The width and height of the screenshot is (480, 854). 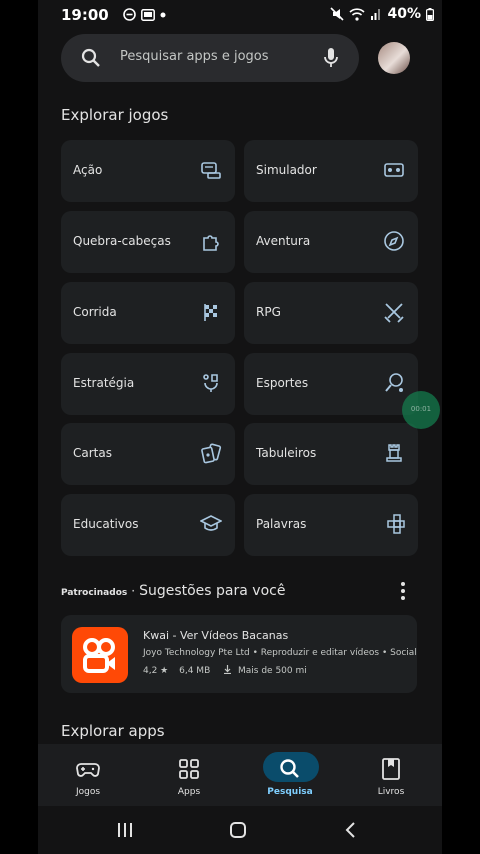 I want to click on chess-rook-icon, so click(x=394, y=453).